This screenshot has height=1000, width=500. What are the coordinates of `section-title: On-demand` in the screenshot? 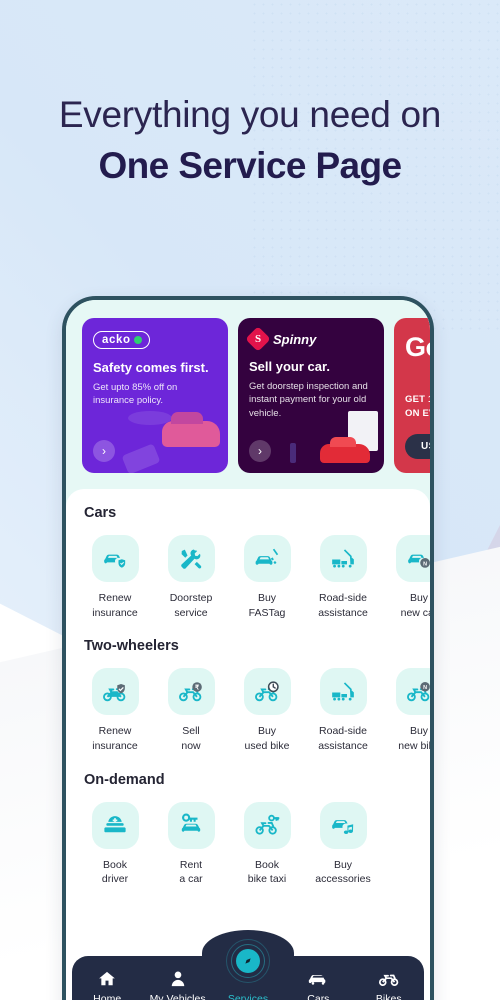 It's located at (124, 779).